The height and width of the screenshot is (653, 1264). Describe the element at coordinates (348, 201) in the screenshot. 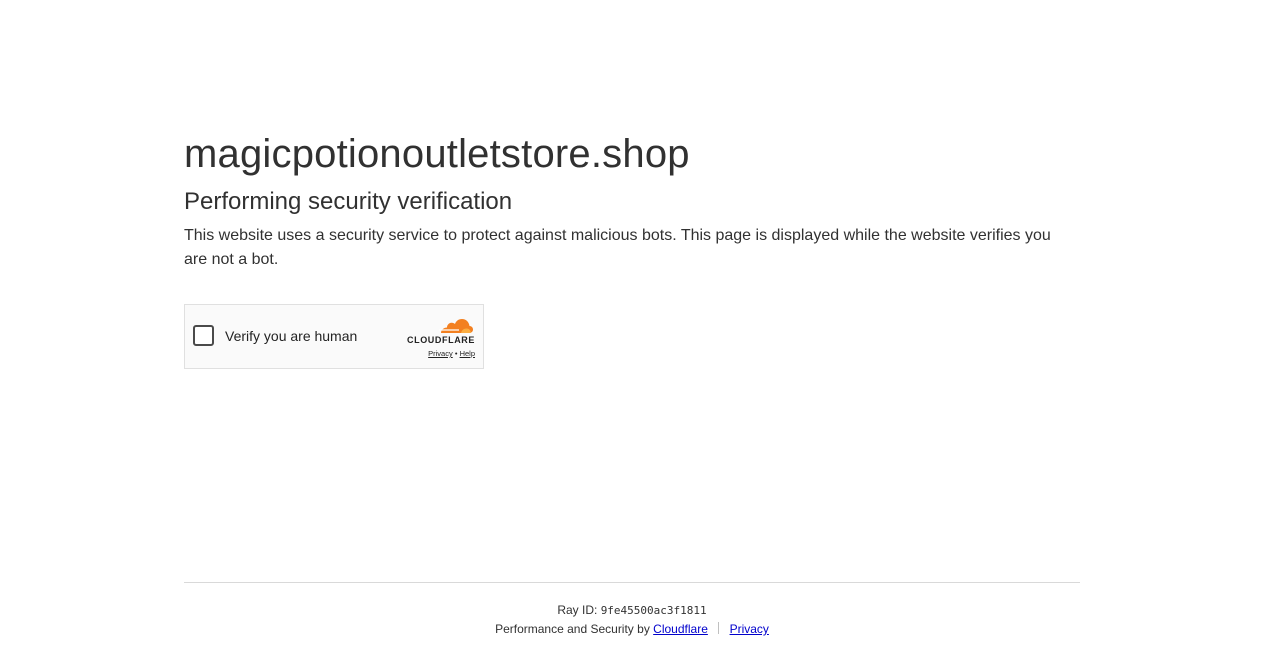

I see `page-heading: Performing security verification` at that location.